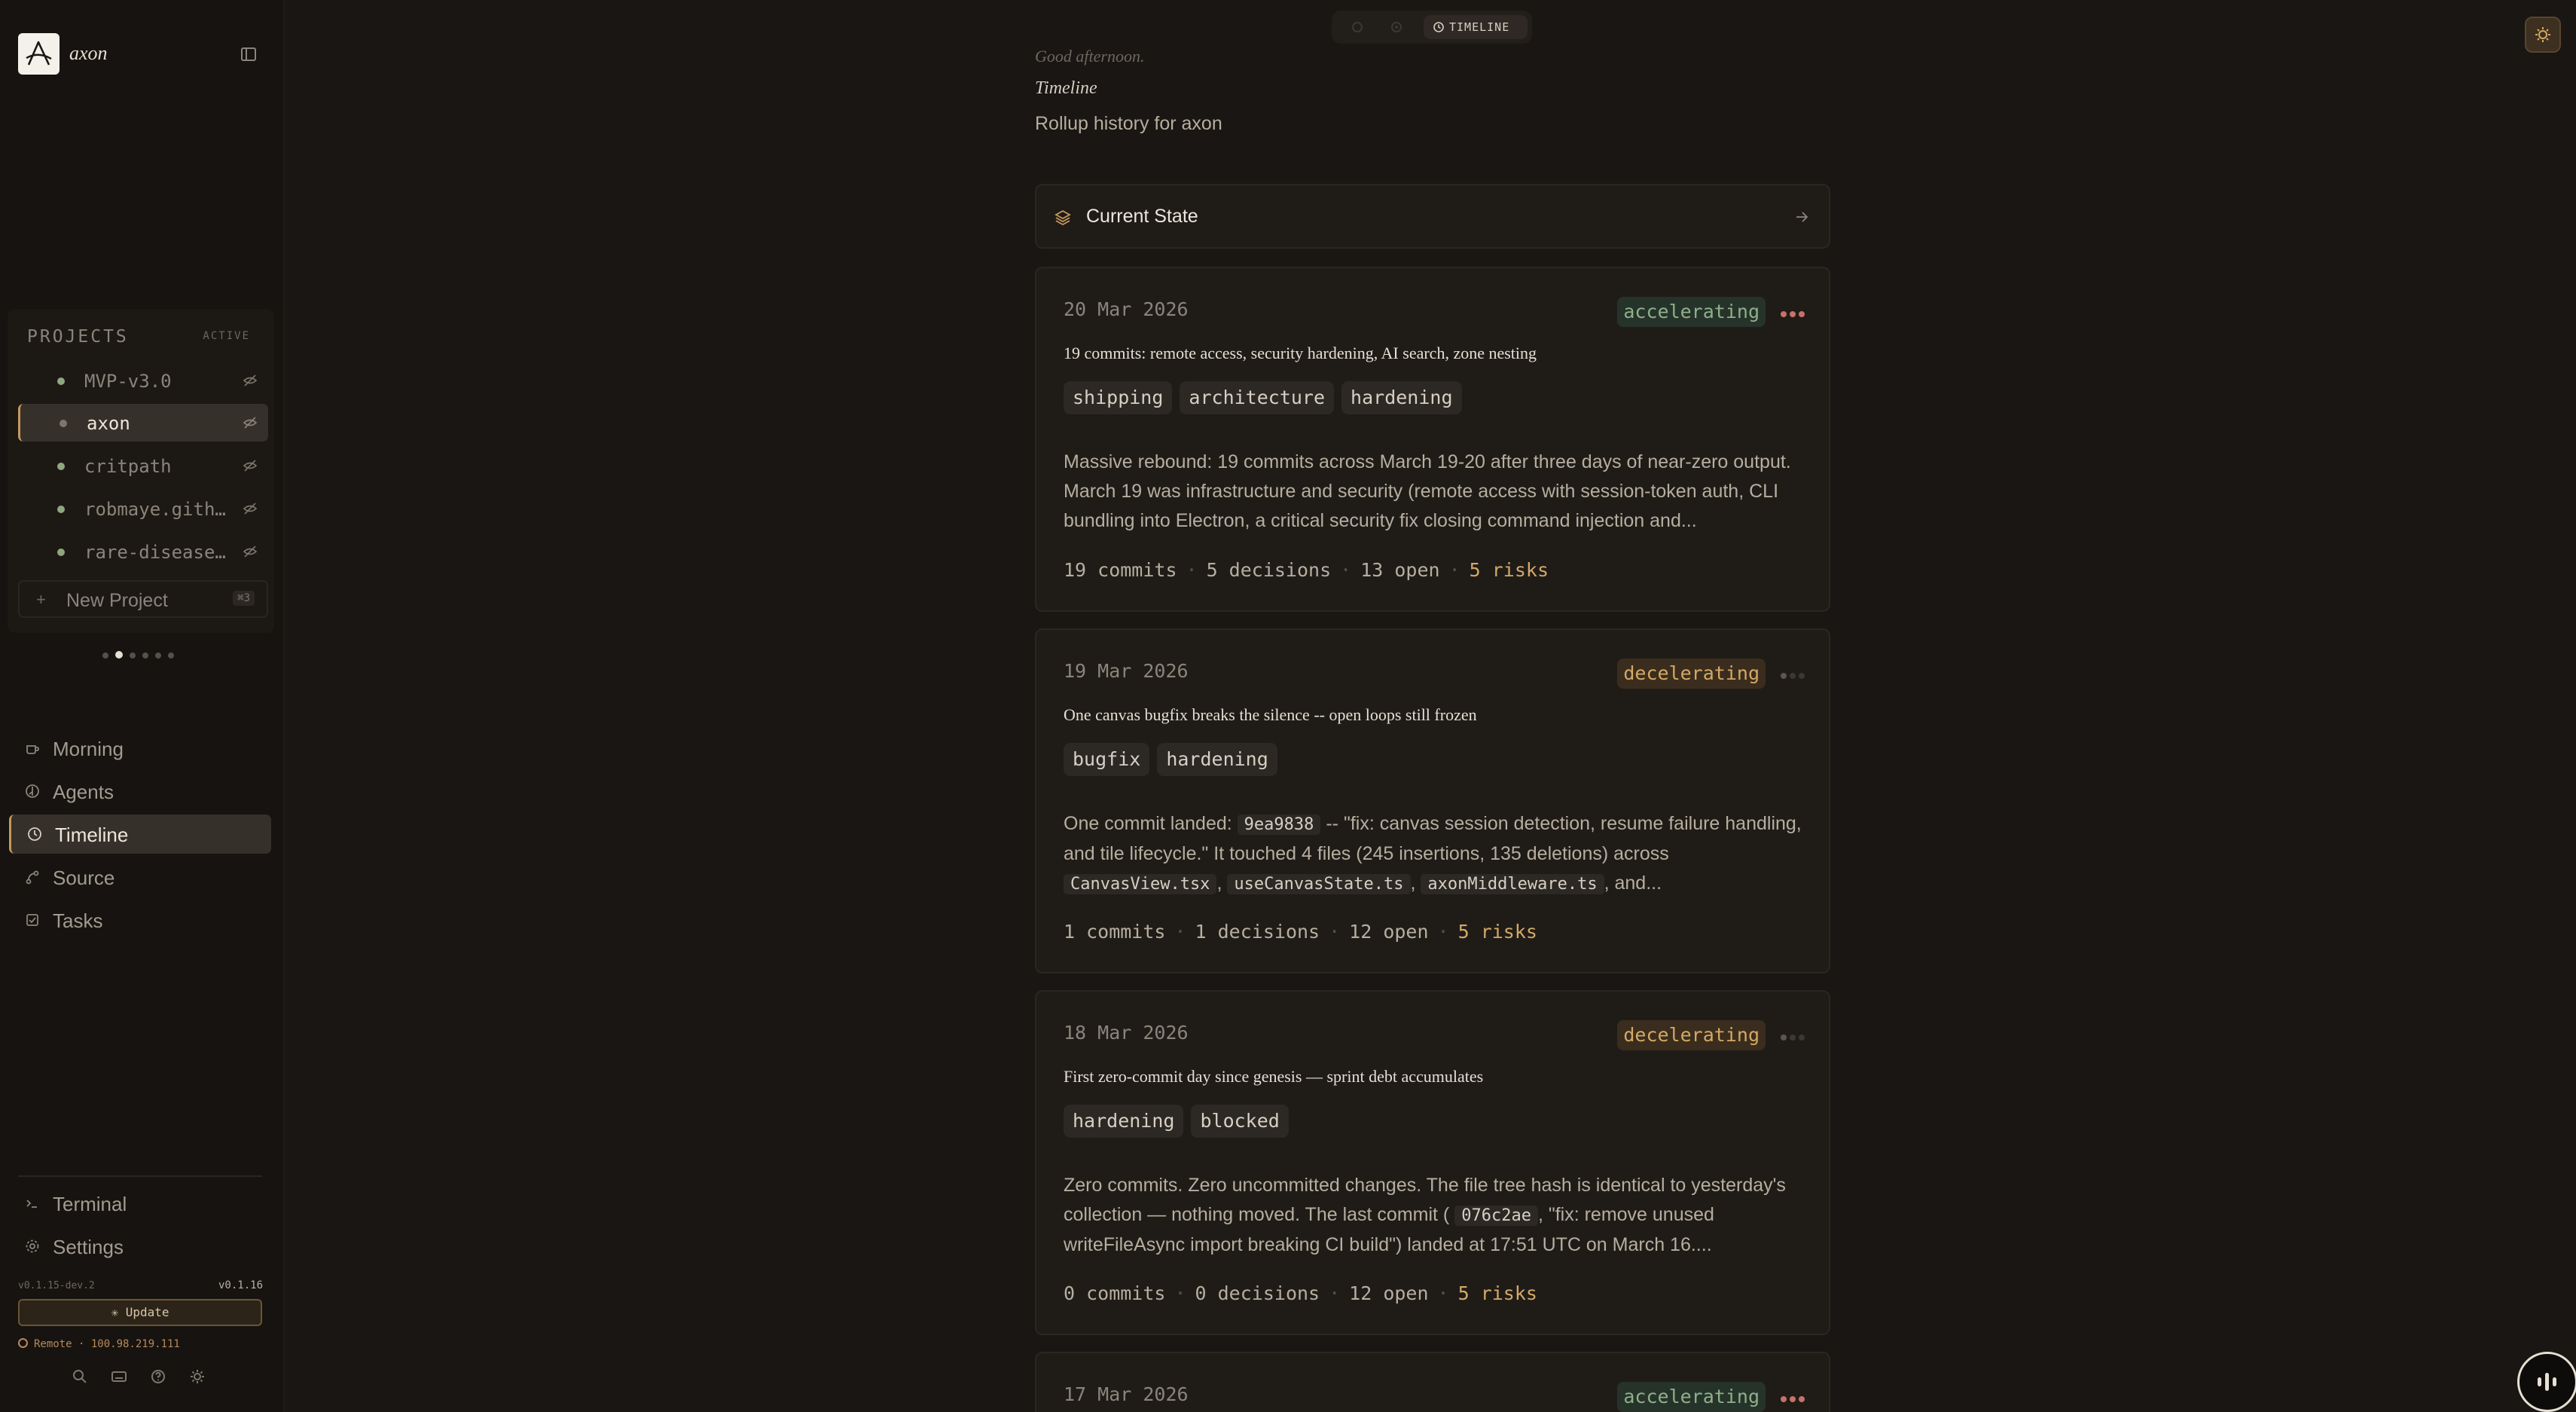  I want to click on project-item-mvp: MVP-v3.0, so click(143, 380).